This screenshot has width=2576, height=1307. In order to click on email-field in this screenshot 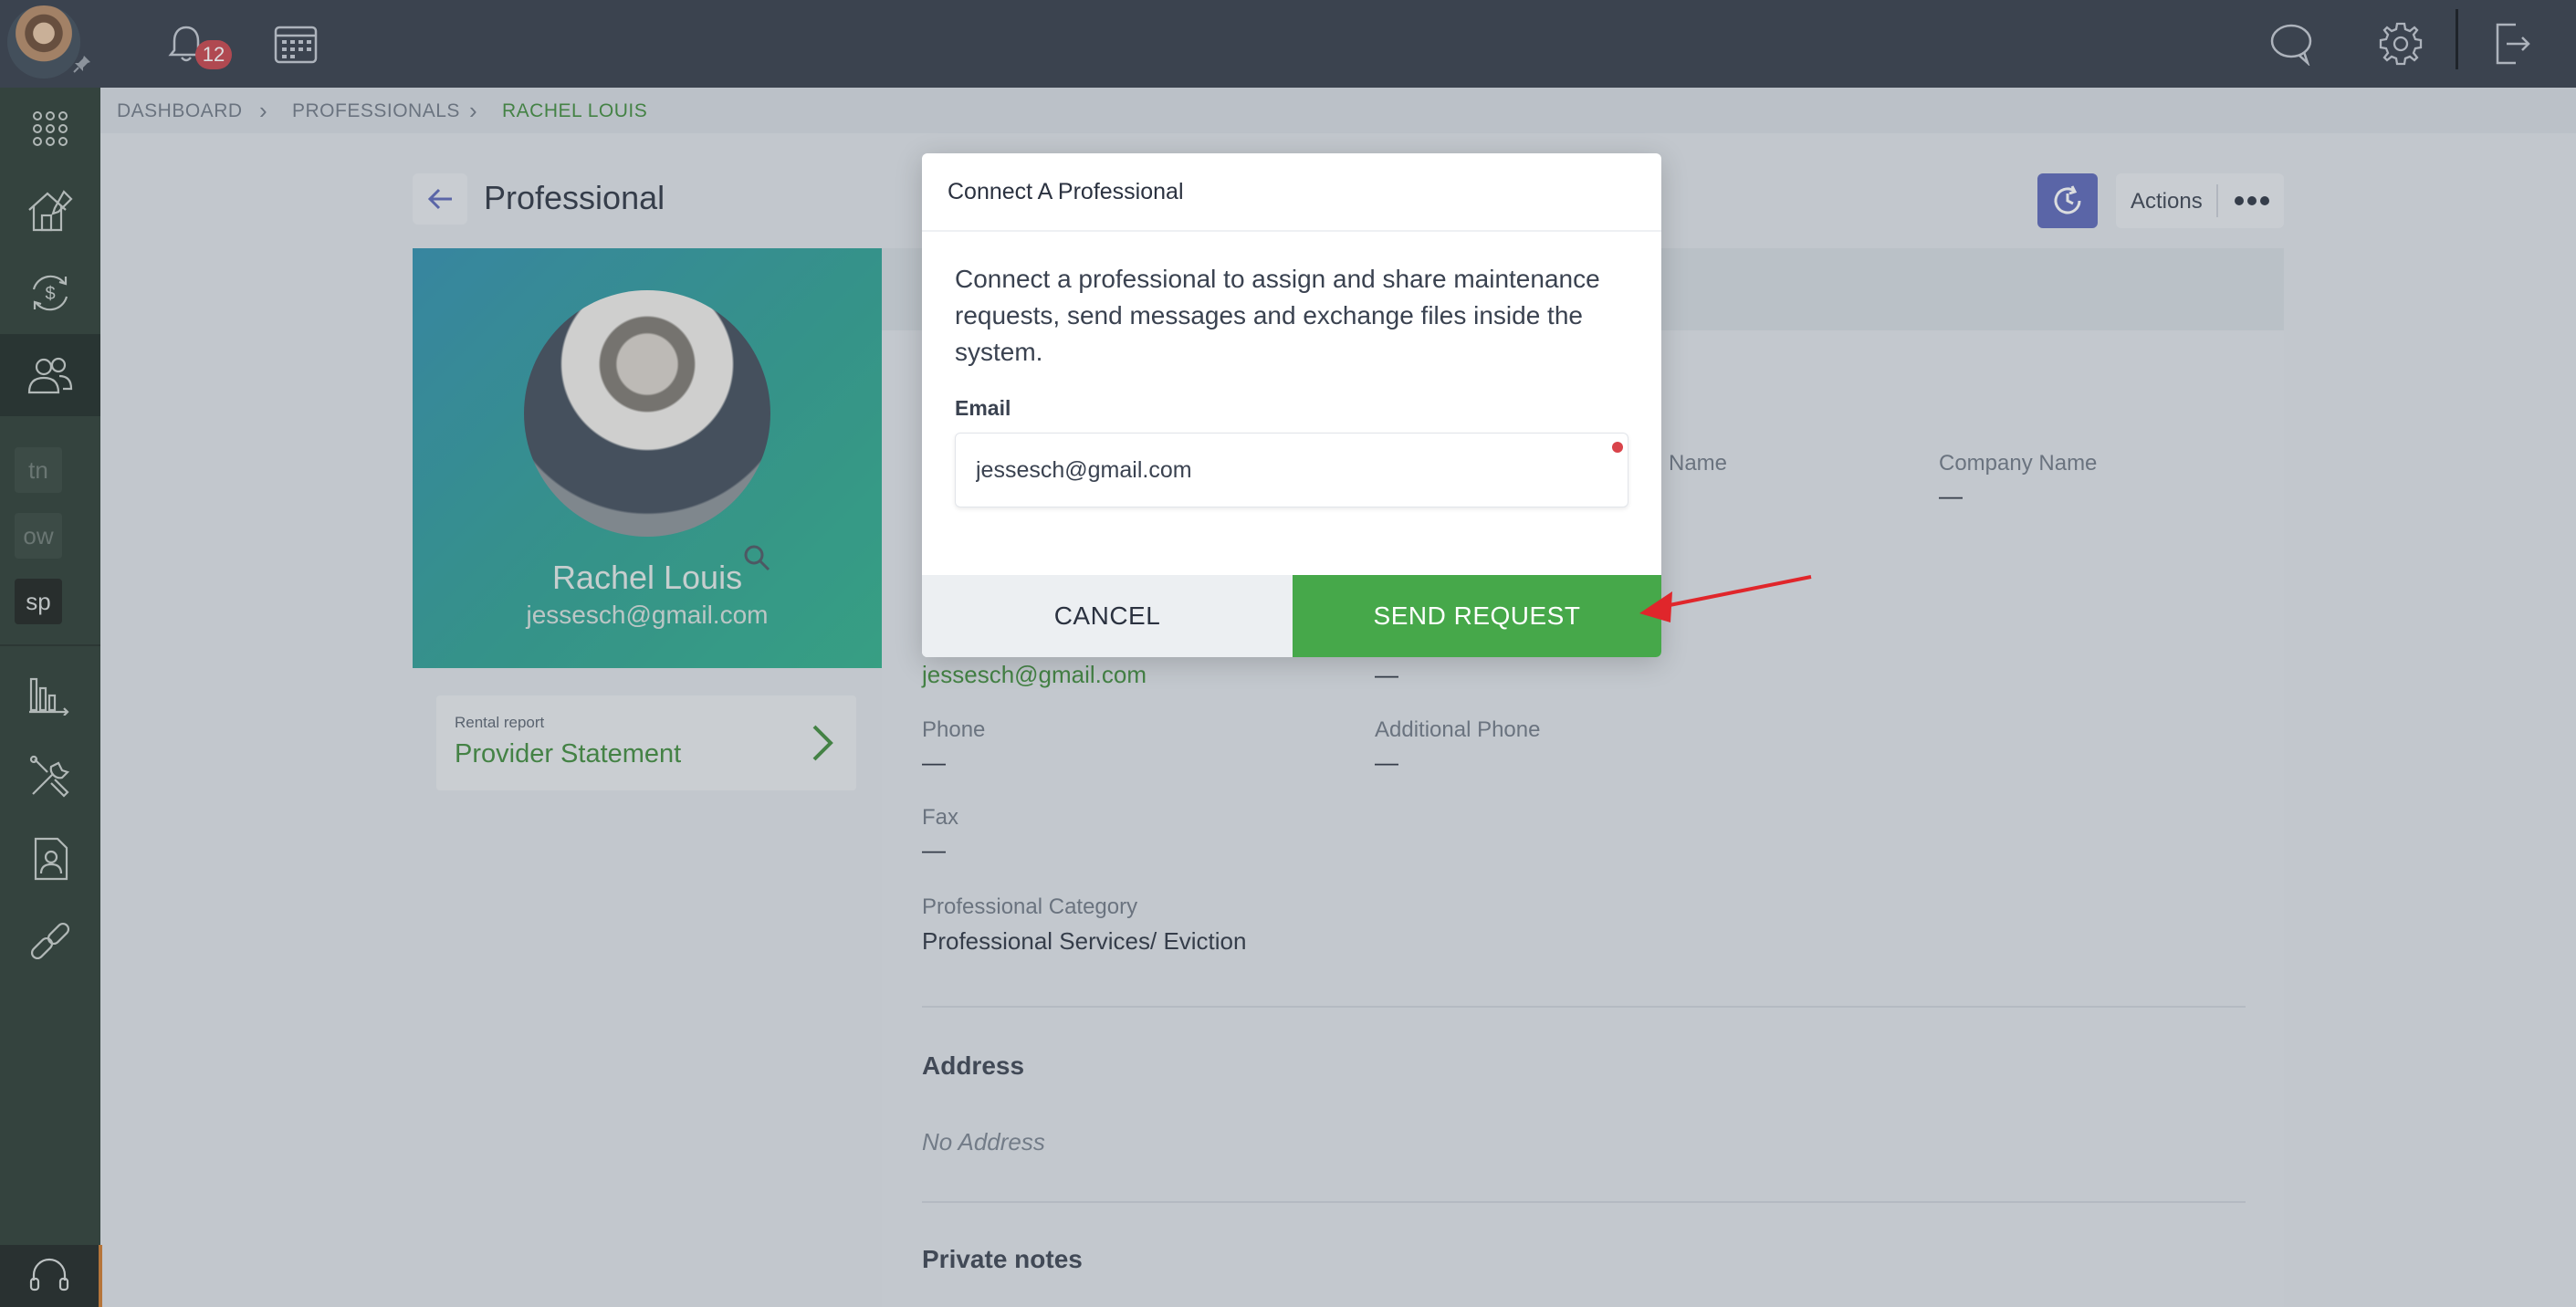, I will do `click(1291, 470)`.